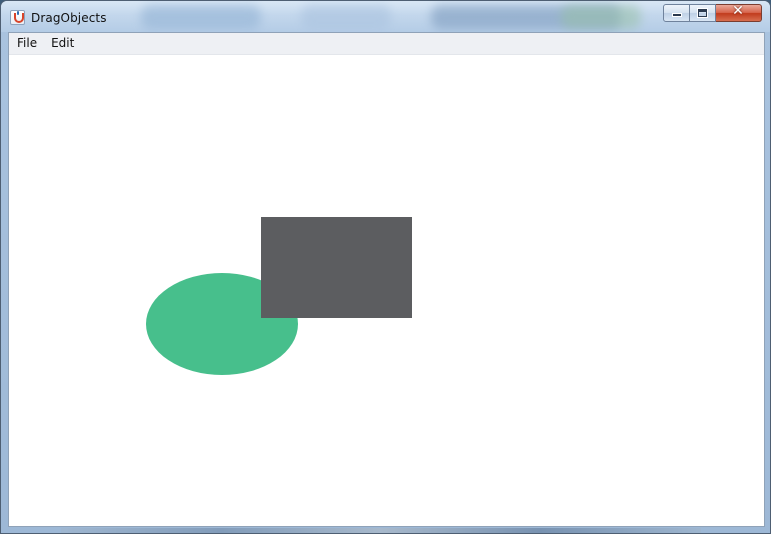 This screenshot has width=771, height=534. I want to click on caption-buttons: ✕, so click(712, 13).